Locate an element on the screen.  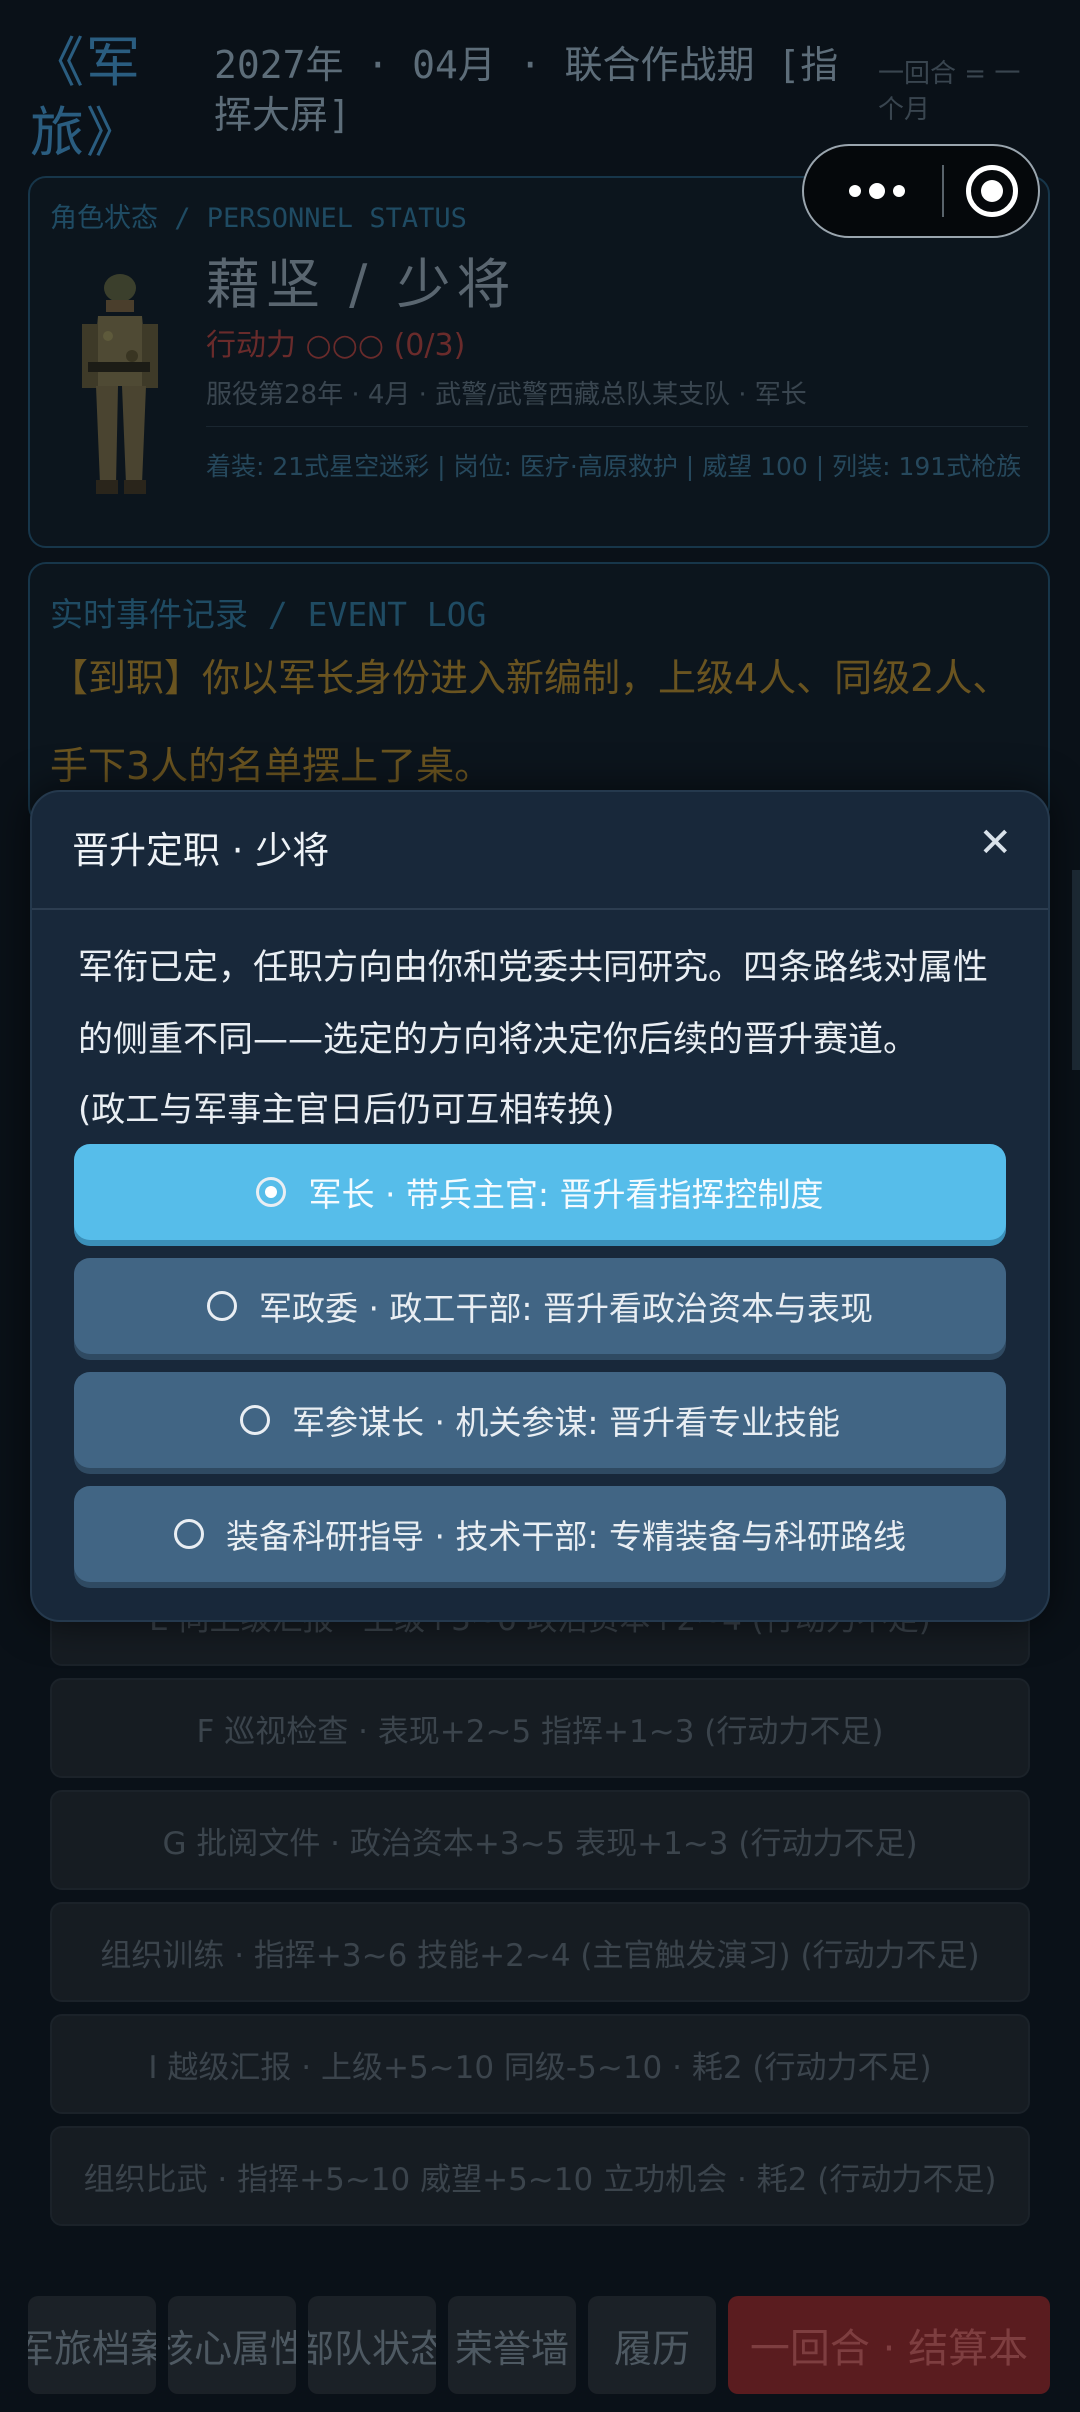
dialog-title: 晋升定职 · 少将 is located at coordinates (201, 850).